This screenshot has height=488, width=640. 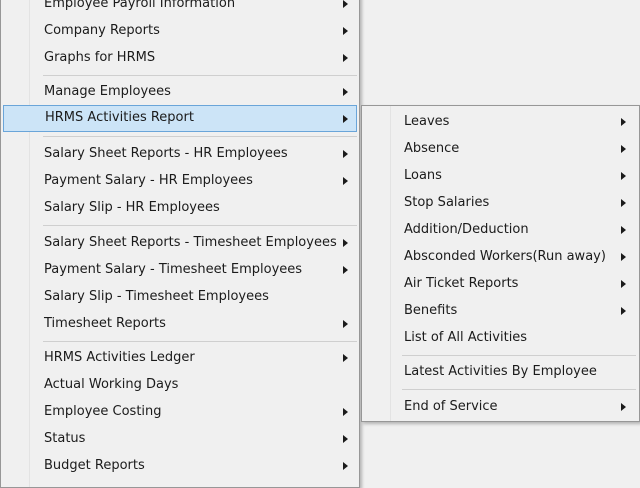 I want to click on menu-item-label: Status, so click(x=65, y=438).